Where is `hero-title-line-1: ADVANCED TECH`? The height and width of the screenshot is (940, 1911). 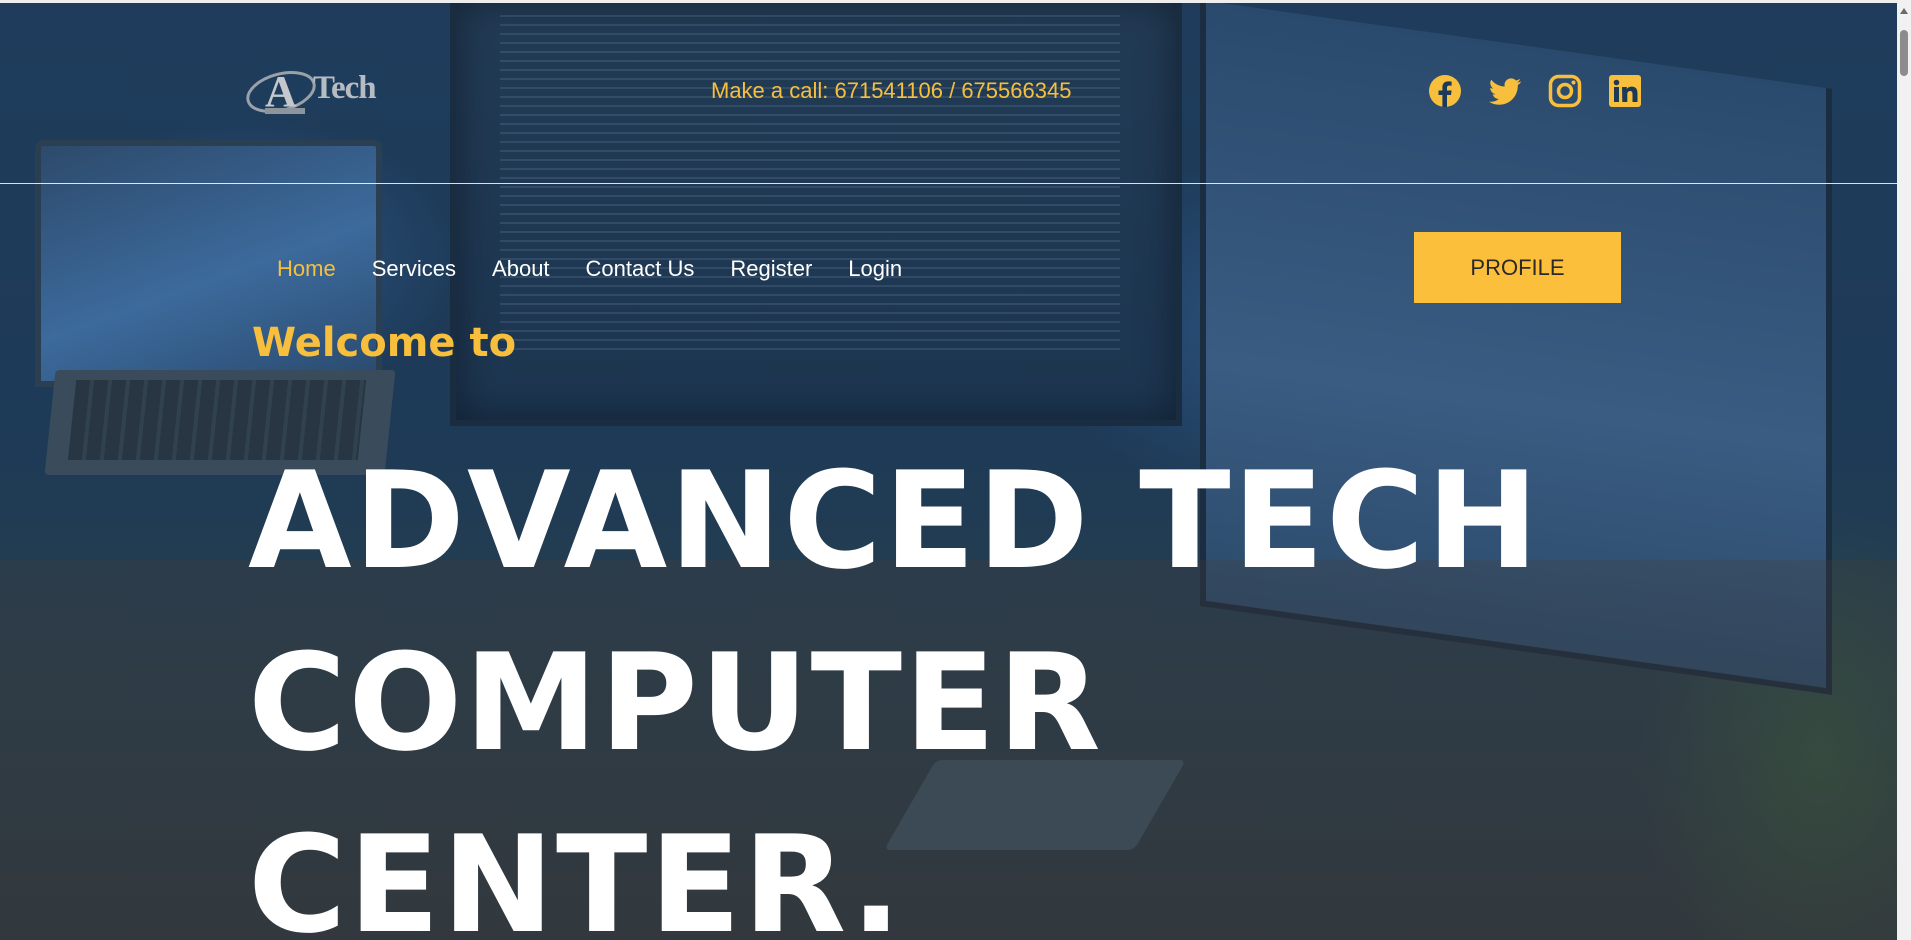
hero-title-line-1: ADVANCED TECH is located at coordinates (894, 521).